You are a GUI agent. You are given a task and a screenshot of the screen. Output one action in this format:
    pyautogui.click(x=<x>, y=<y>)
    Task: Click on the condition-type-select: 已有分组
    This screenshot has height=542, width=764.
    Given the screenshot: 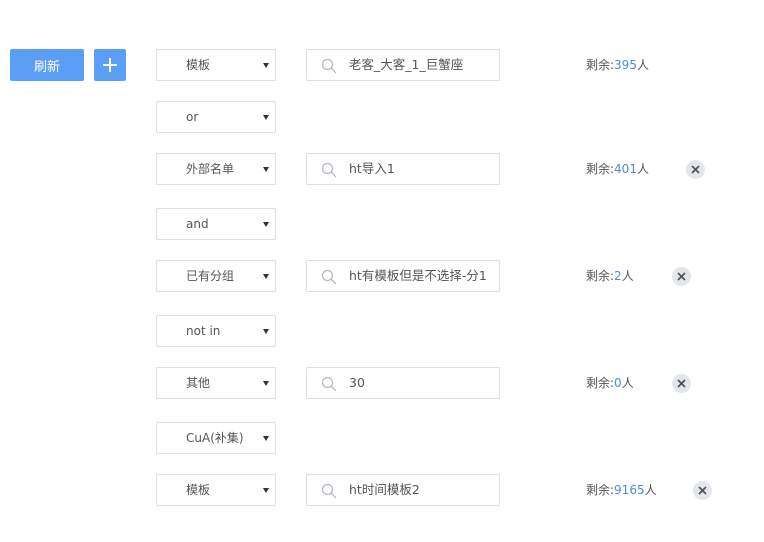 What is the action you would take?
    pyautogui.click(x=216, y=276)
    